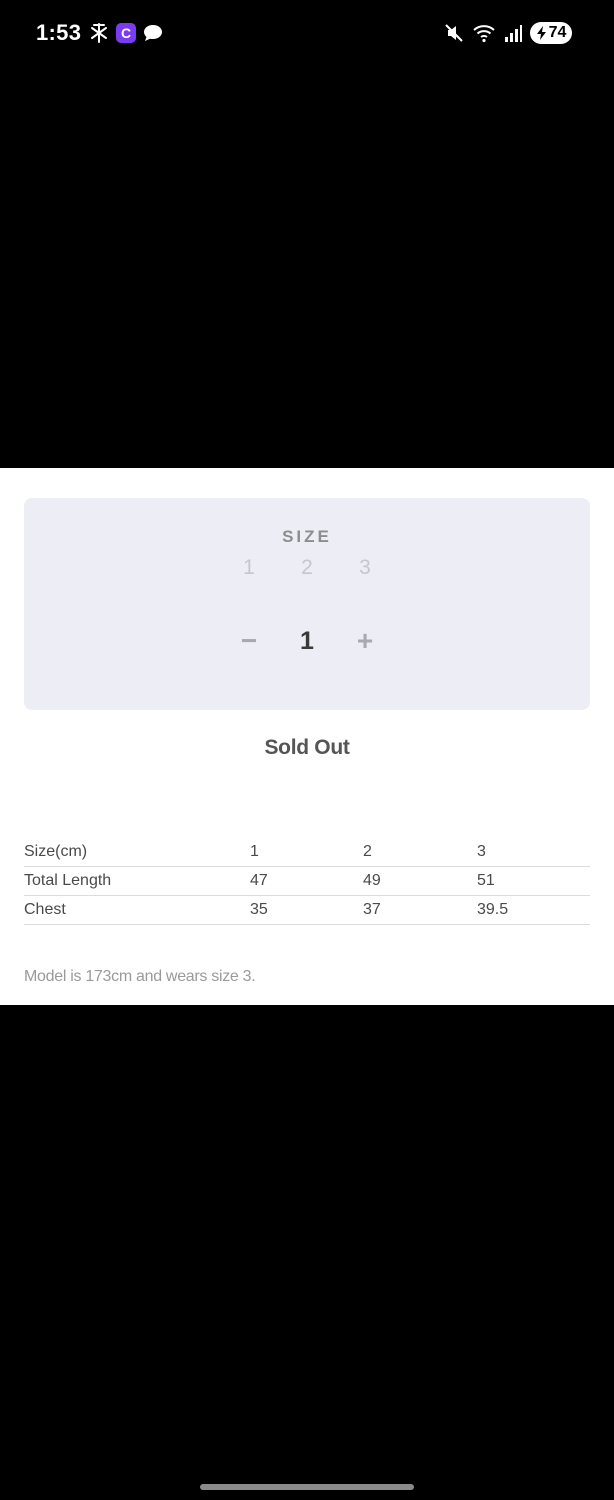 This screenshot has width=614, height=1500. I want to click on table-cell: 35, so click(306, 910).